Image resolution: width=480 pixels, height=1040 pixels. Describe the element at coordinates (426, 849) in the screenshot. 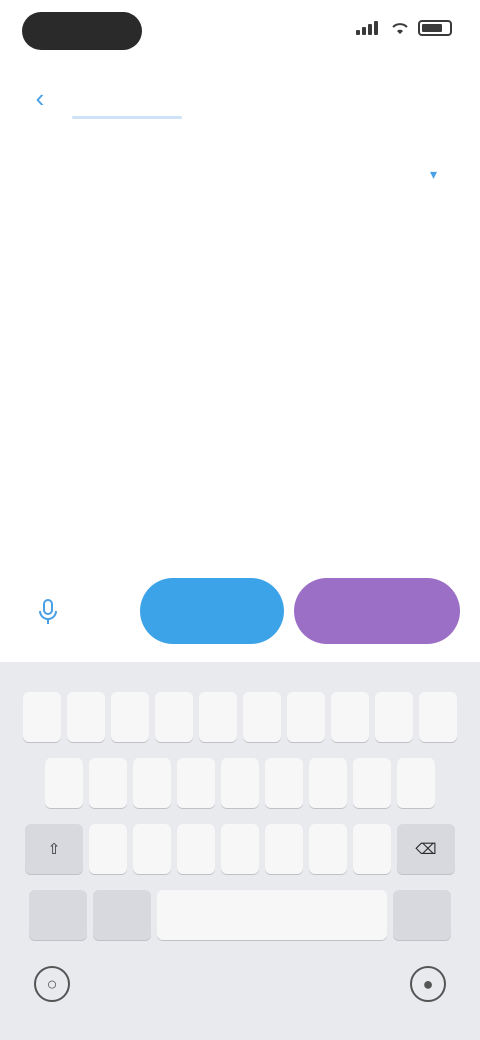

I see `backspace-key: ⌫` at that location.